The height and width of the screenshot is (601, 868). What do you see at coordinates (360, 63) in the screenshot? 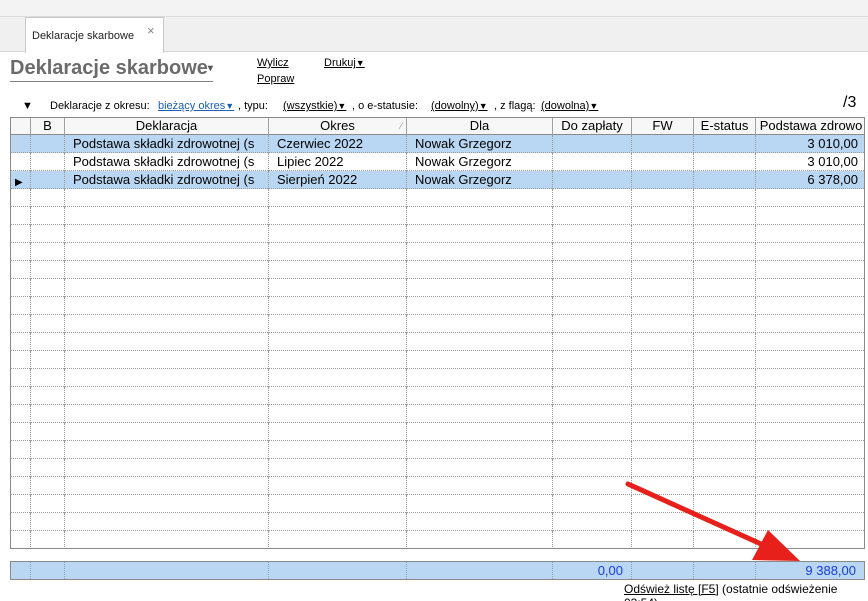
I see `chevron-down-icon: ▼` at bounding box center [360, 63].